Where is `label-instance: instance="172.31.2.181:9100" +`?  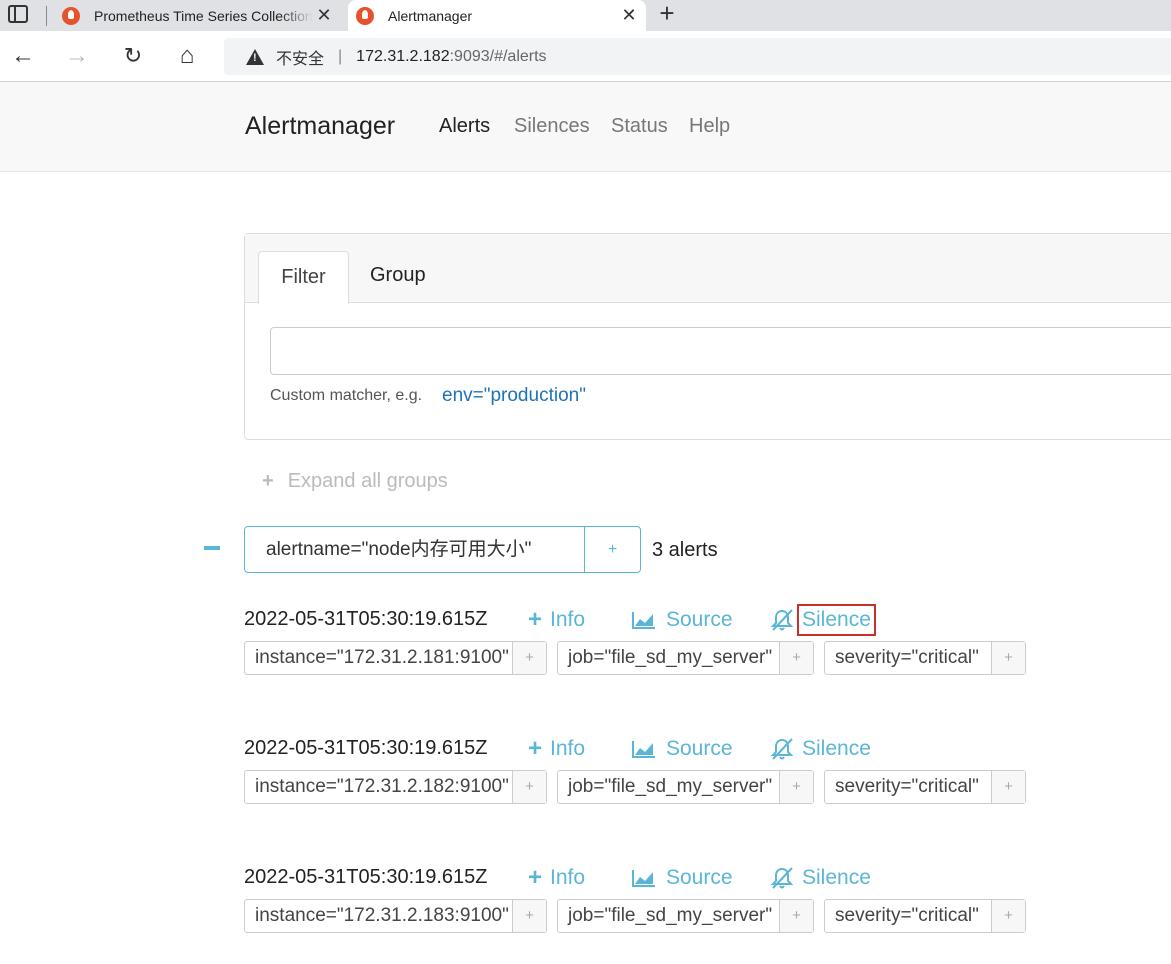 label-instance: instance="172.31.2.181:9100" + is located at coordinates (395, 658).